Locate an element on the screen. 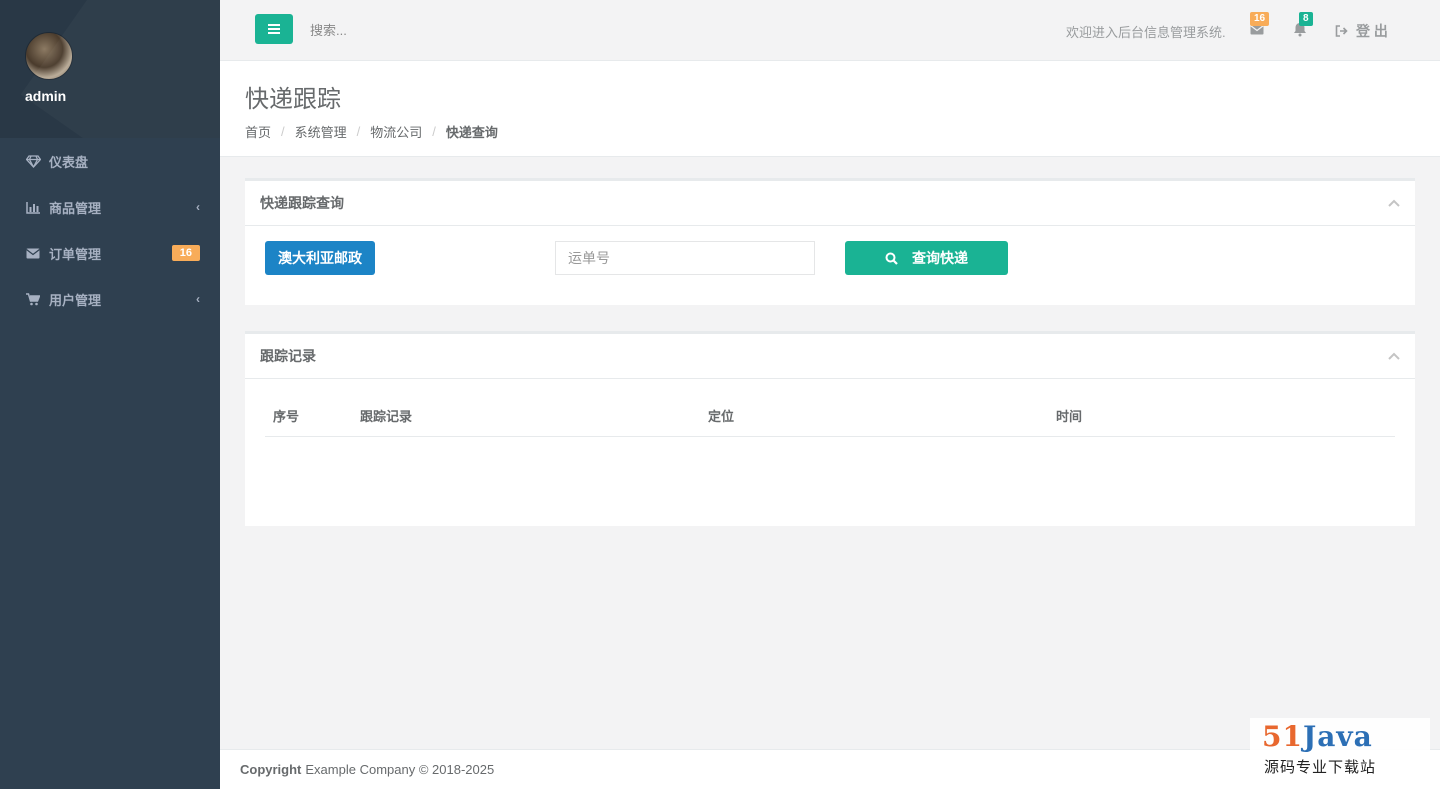 Image resolution: width=1440 pixels, height=789 pixels. query-panel: 快递跟踪查询 澳大利亚邮政 查询快递 is located at coordinates (830, 241).